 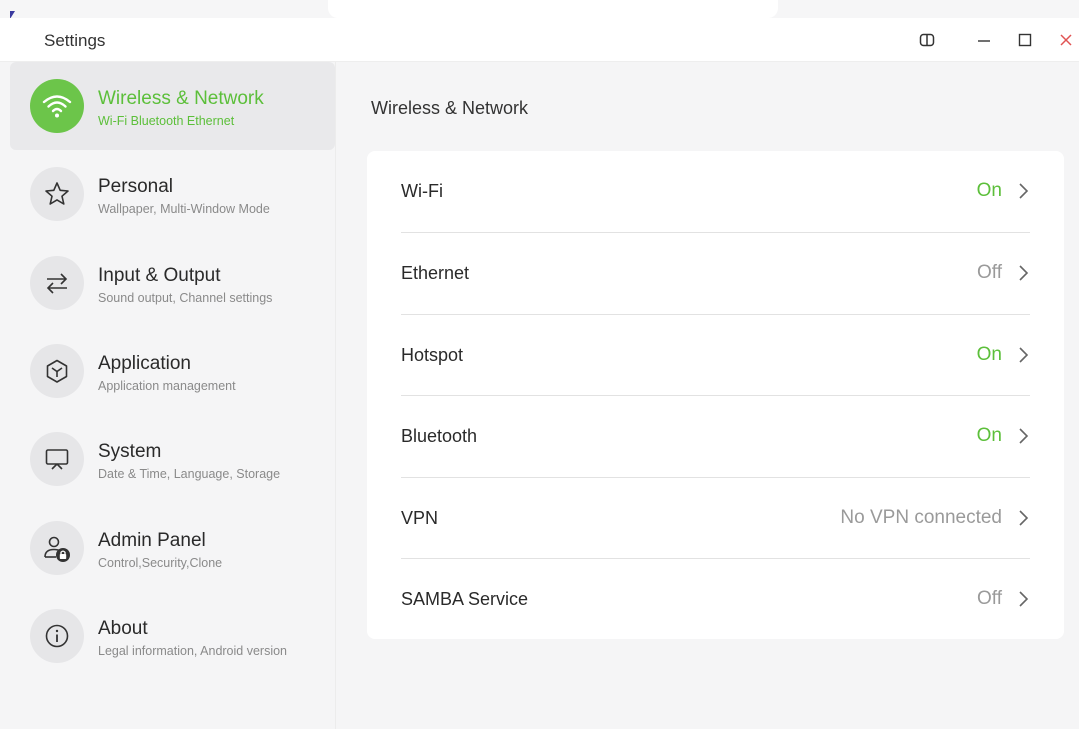 I want to click on sidebar-item-application: Application Application management, so click(x=172, y=371).